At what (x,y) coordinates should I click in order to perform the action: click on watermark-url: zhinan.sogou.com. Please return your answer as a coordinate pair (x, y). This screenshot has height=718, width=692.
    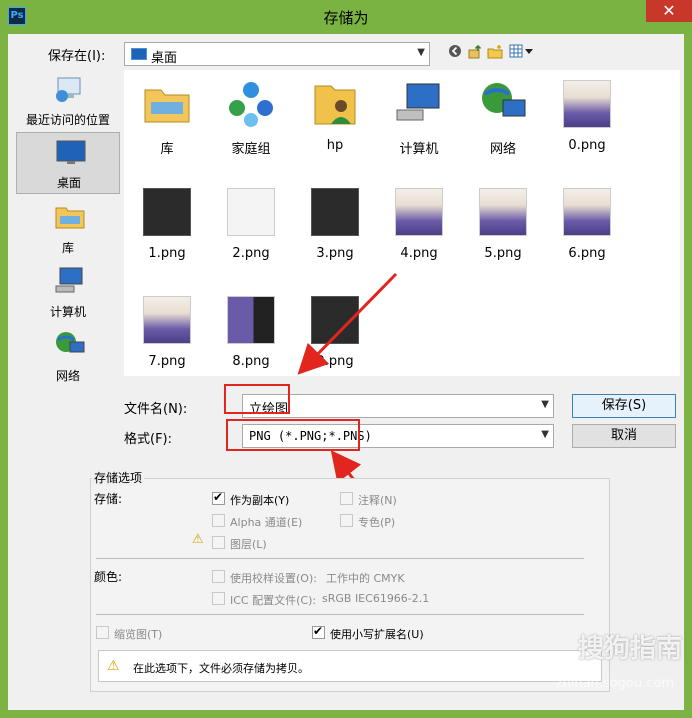
    Looking at the image, I should click on (614, 683).